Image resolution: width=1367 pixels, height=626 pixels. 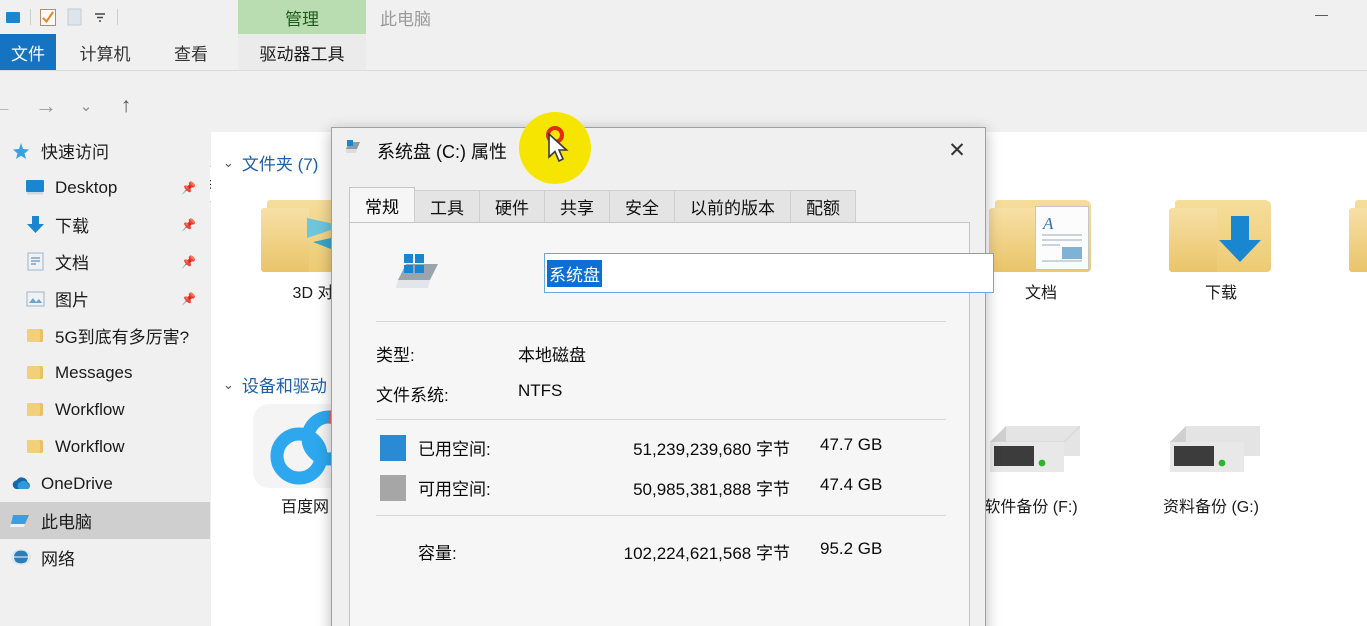 What do you see at coordinates (711, 489) in the screenshot?
I see `free-space-bytes: 50,985,381,888 字节` at bounding box center [711, 489].